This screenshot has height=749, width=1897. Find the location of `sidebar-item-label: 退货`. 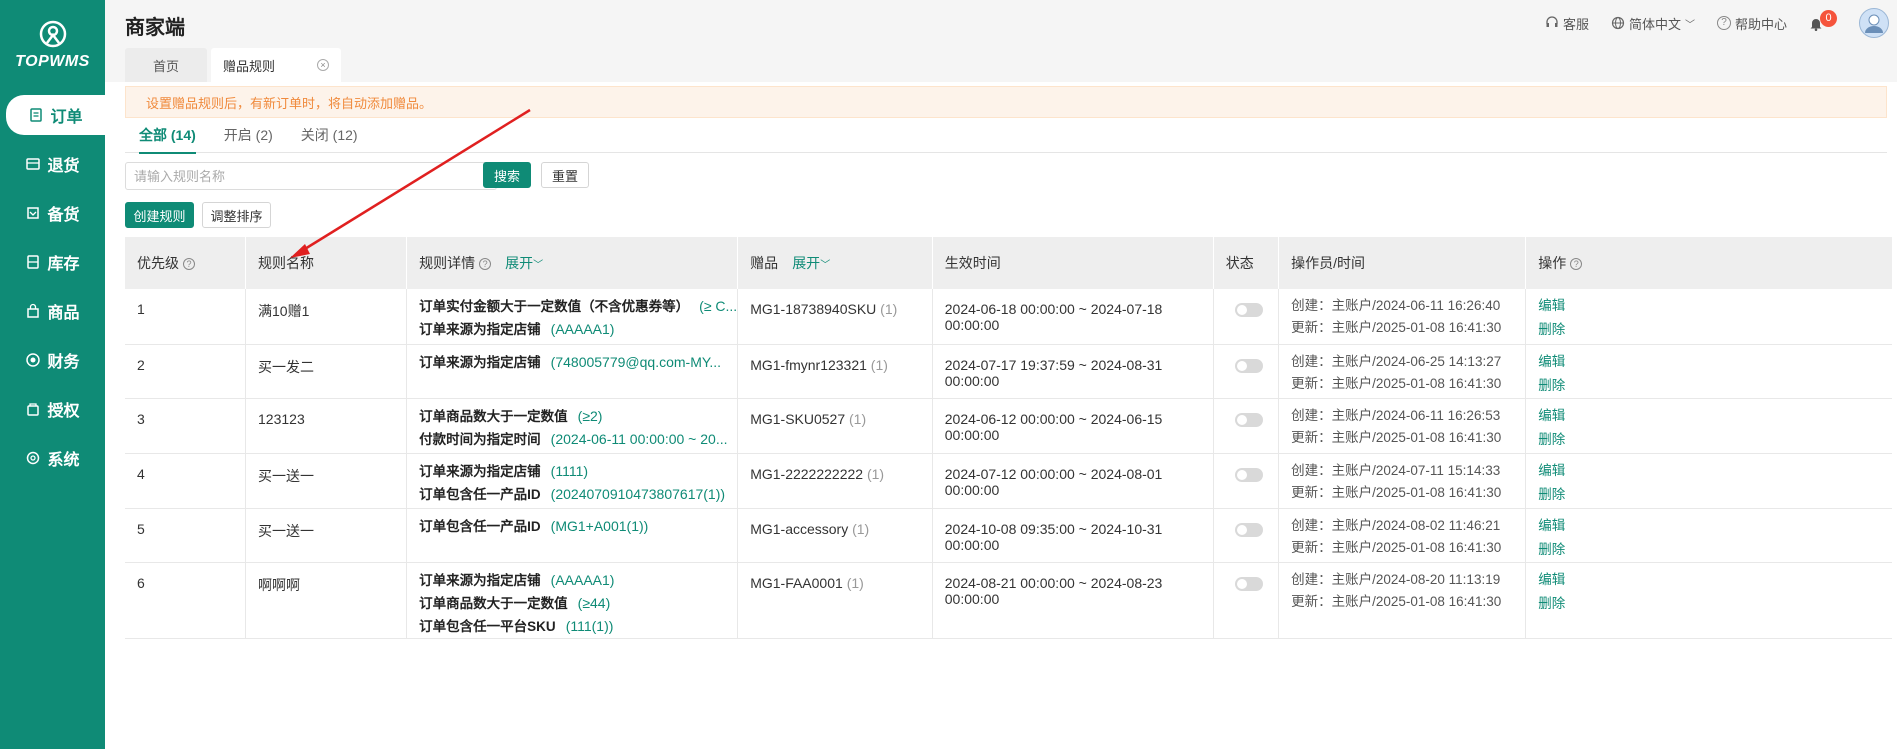

sidebar-item-label: 退货 is located at coordinates (63, 166).